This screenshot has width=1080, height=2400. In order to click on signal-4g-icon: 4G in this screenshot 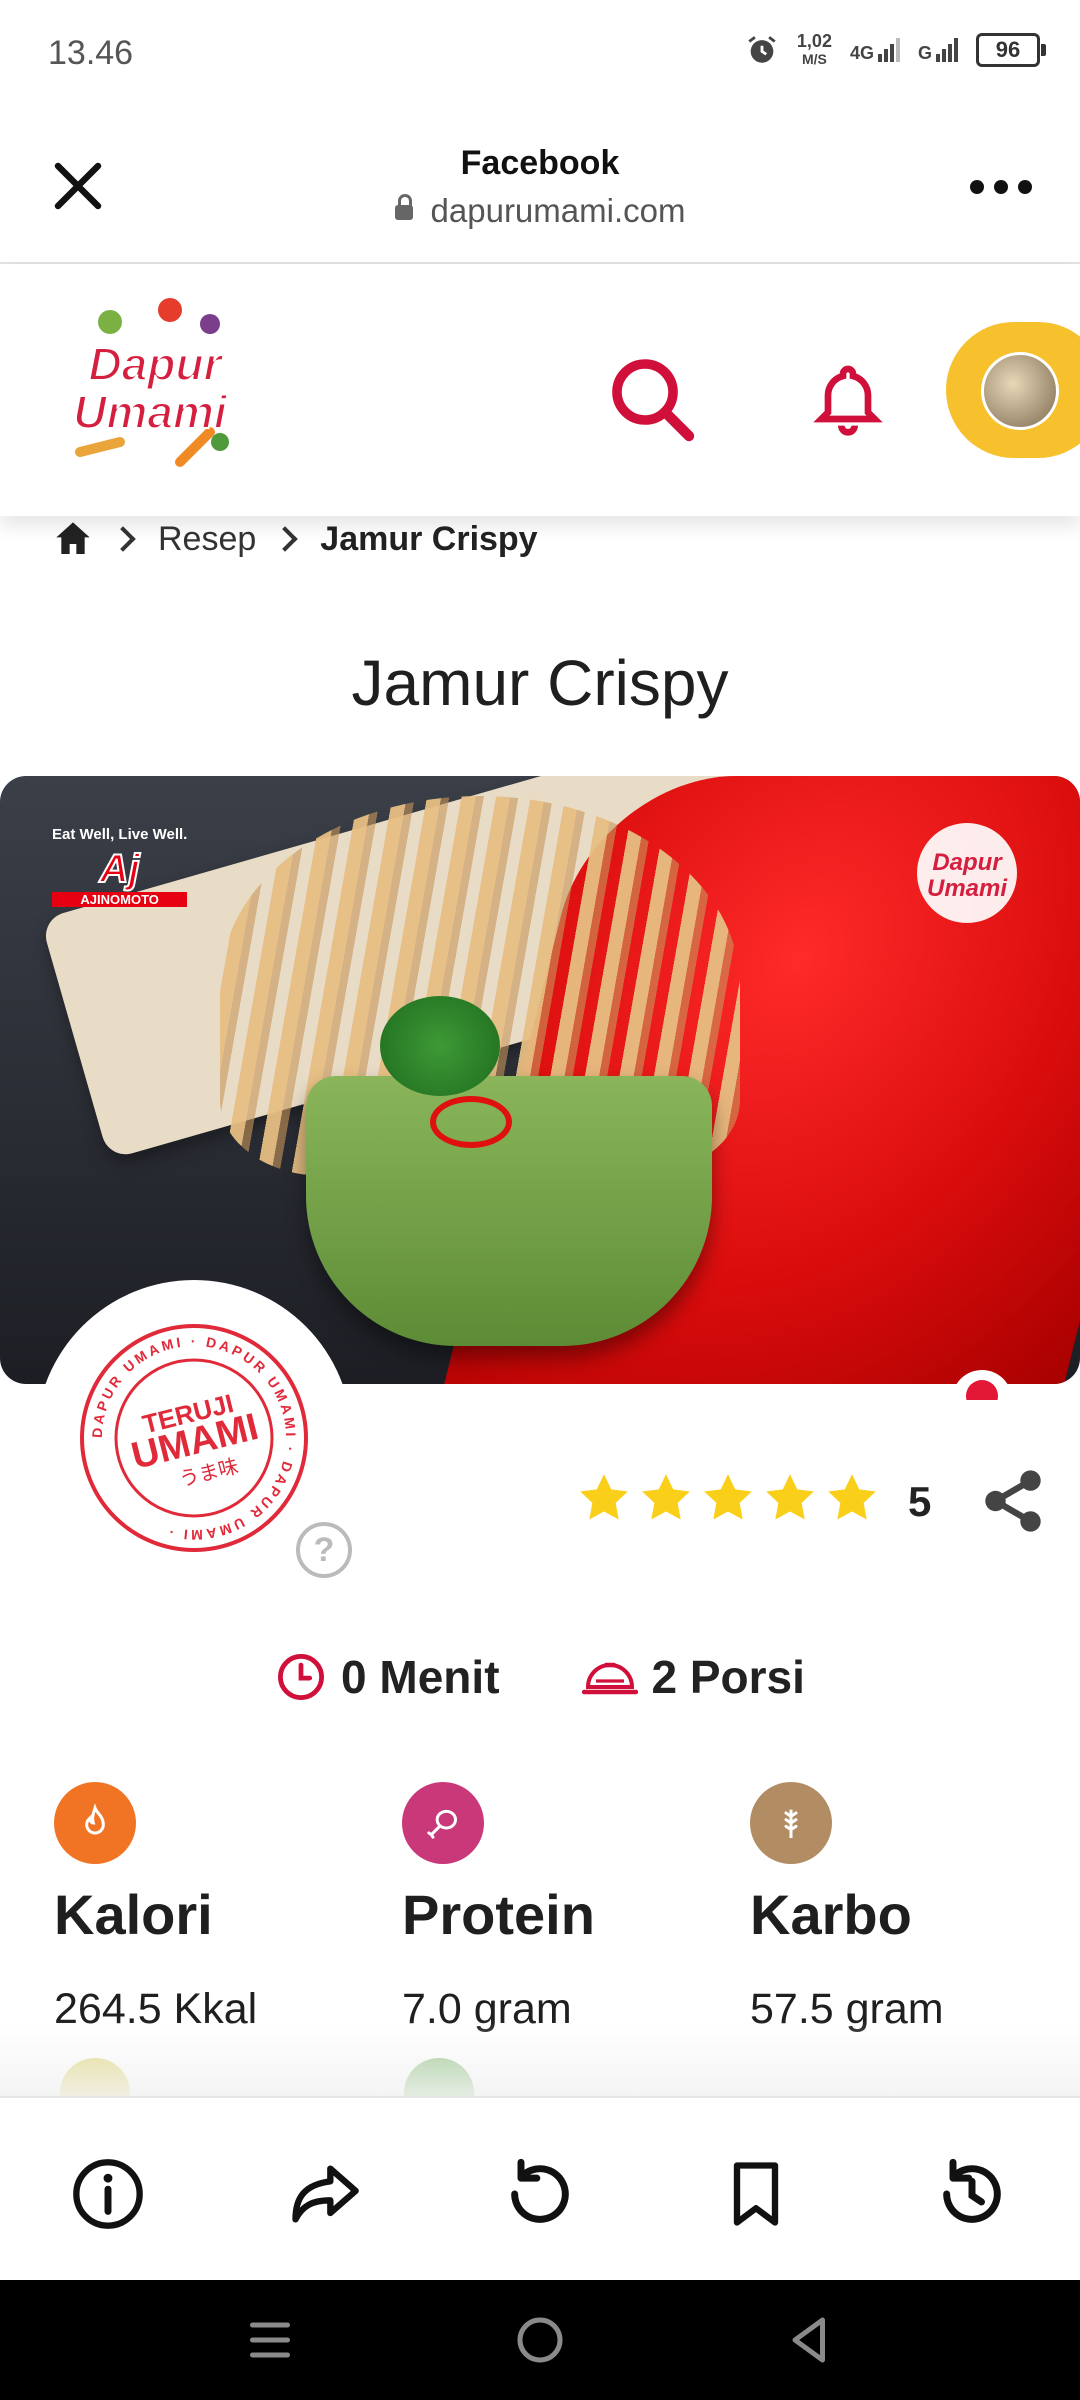, I will do `click(875, 50)`.